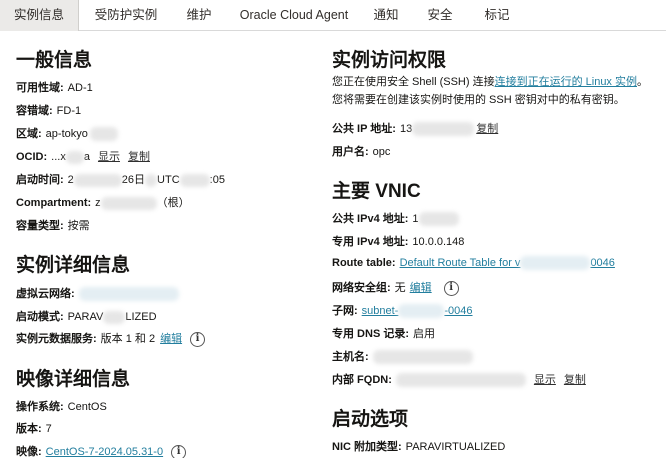 The width and height of the screenshot is (666, 458). Describe the element at coordinates (413, 82) in the screenshot. I see `ssh-text-pre: 您正在使用安全 Shell (SSH) 连接` at that location.